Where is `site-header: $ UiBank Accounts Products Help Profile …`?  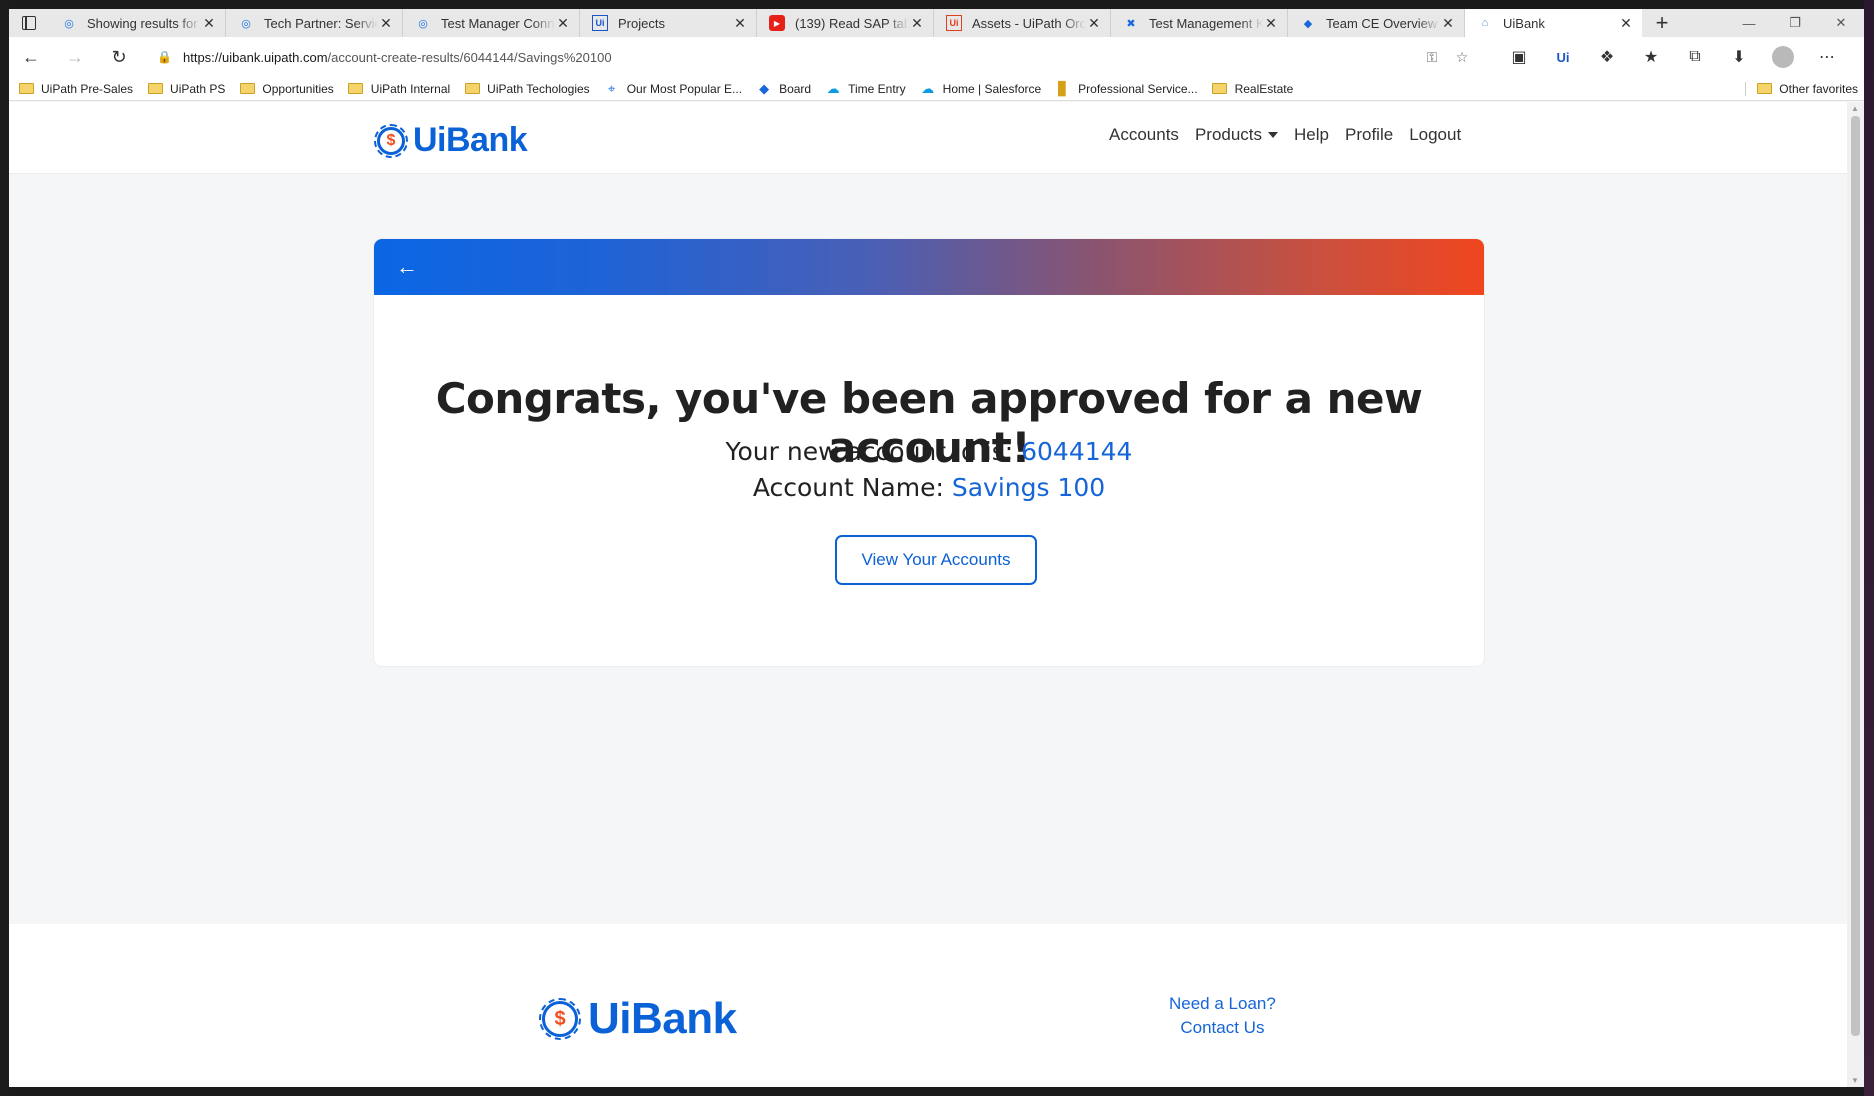
site-header: $ UiBank Accounts Products Help Profile … is located at coordinates (928, 138).